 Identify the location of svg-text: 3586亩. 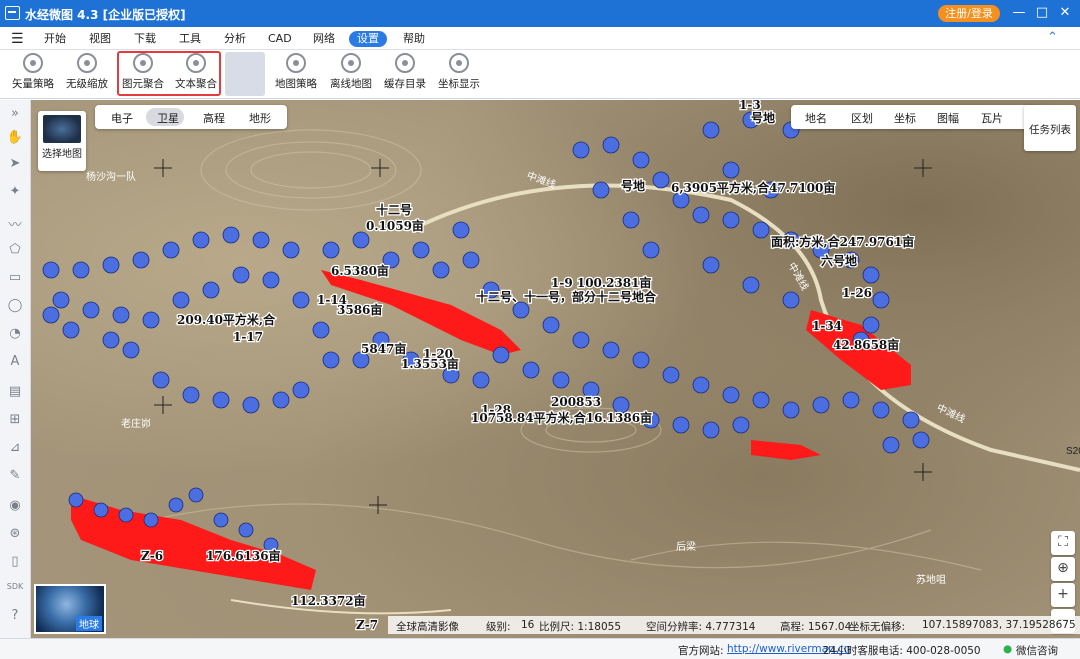
(359, 309).